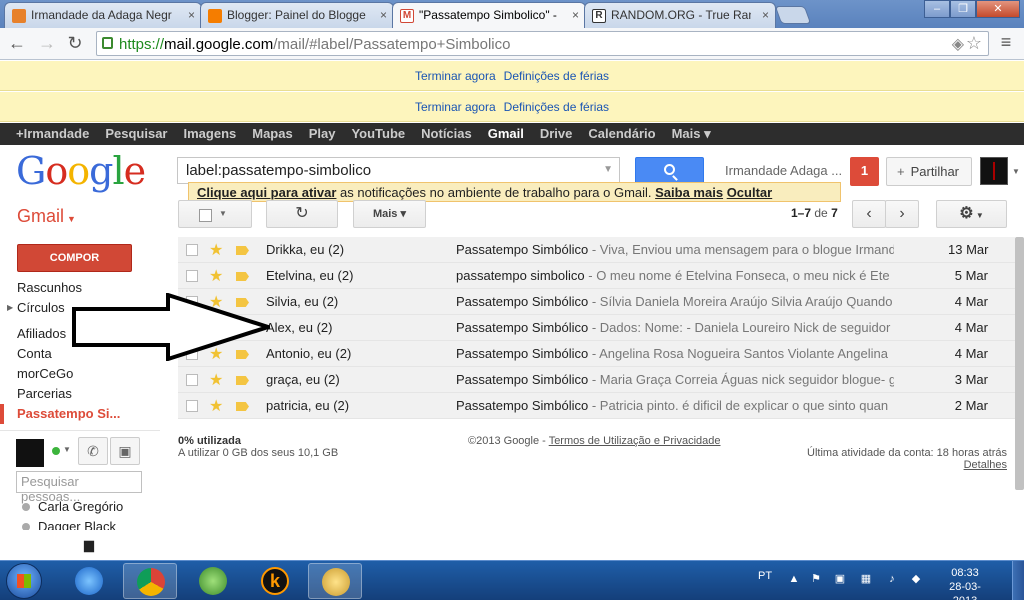 The width and height of the screenshot is (1024, 600). What do you see at coordinates (46, 216) in the screenshot?
I see `gmail-app-label: Gmail ▼` at bounding box center [46, 216].